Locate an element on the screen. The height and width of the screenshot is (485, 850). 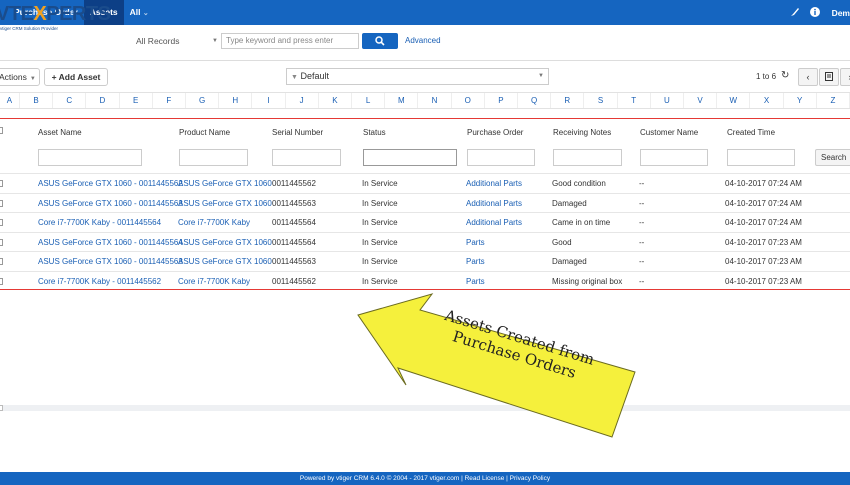
chevron-down-icon: ⌄ is located at coordinates (145, 13).